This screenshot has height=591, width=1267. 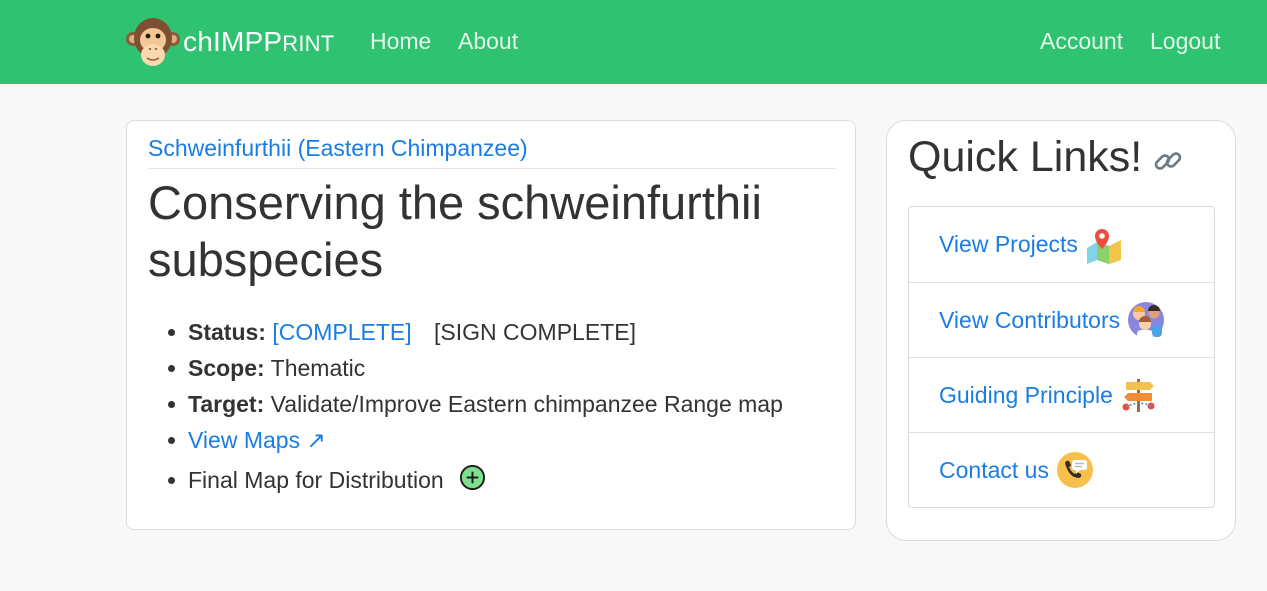 What do you see at coordinates (1103, 246) in the screenshot?
I see `map-pin-icon` at bounding box center [1103, 246].